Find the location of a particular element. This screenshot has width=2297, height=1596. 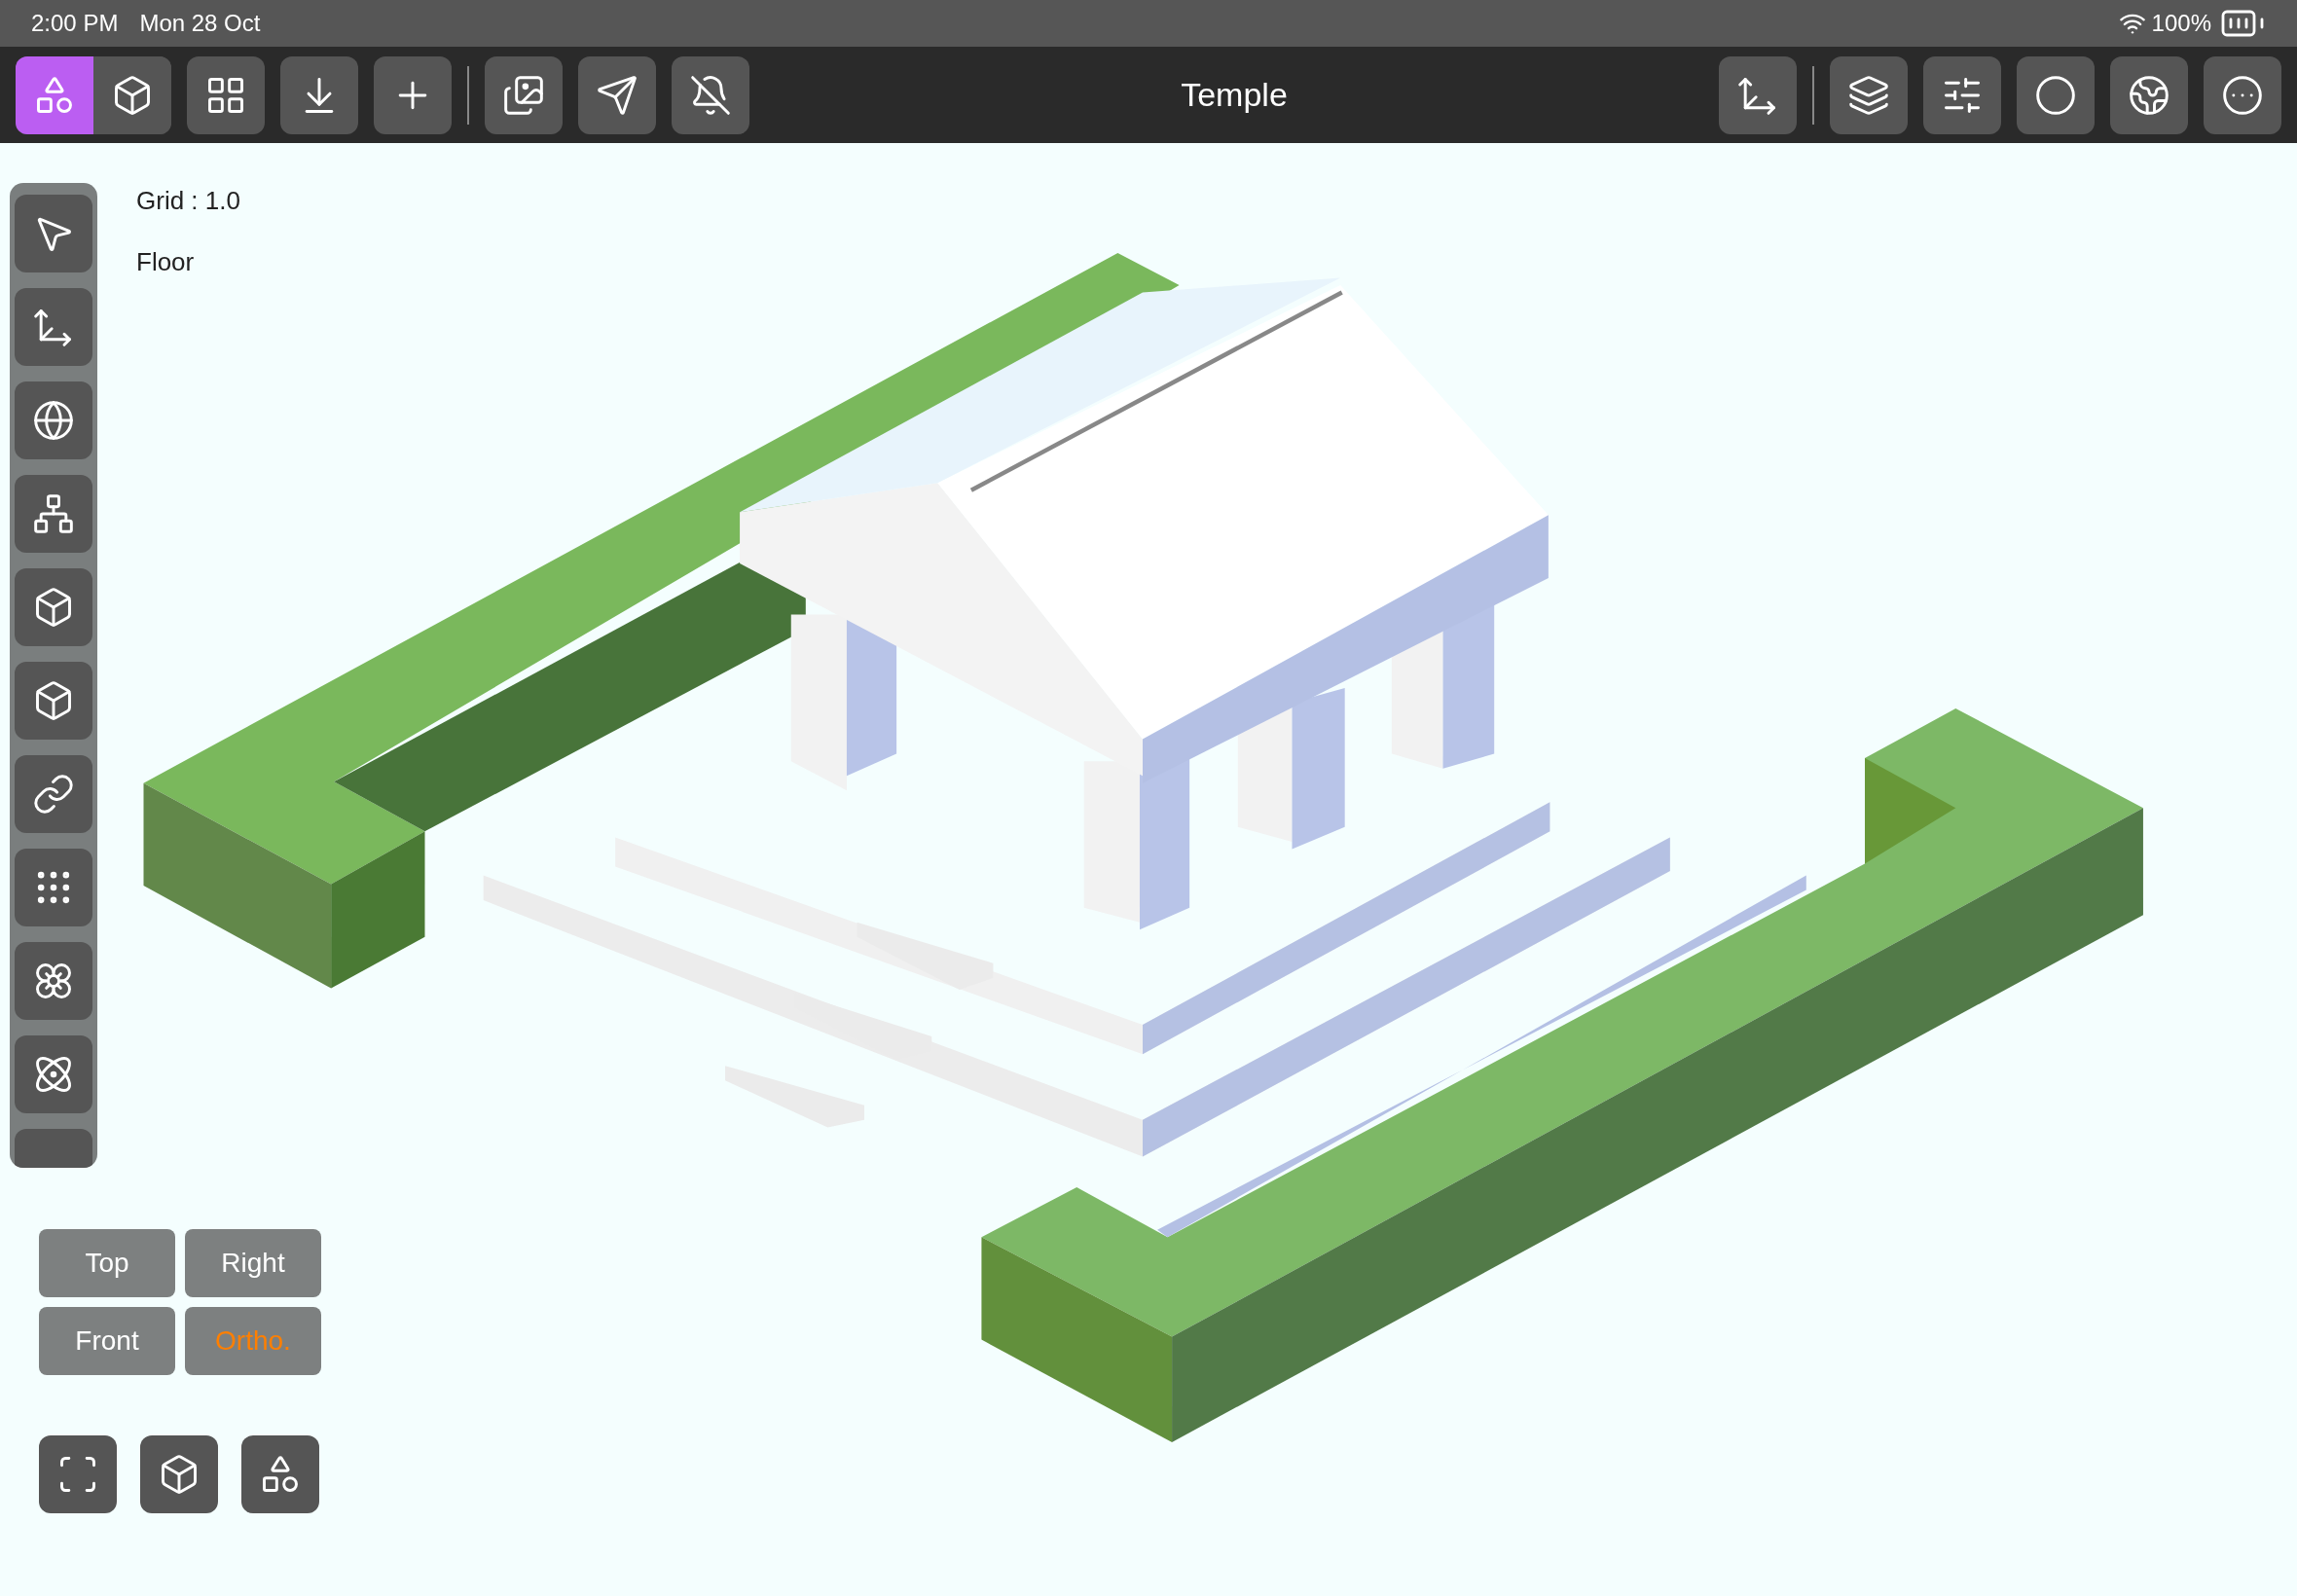

more-button is located at coordinates (2242, 94).